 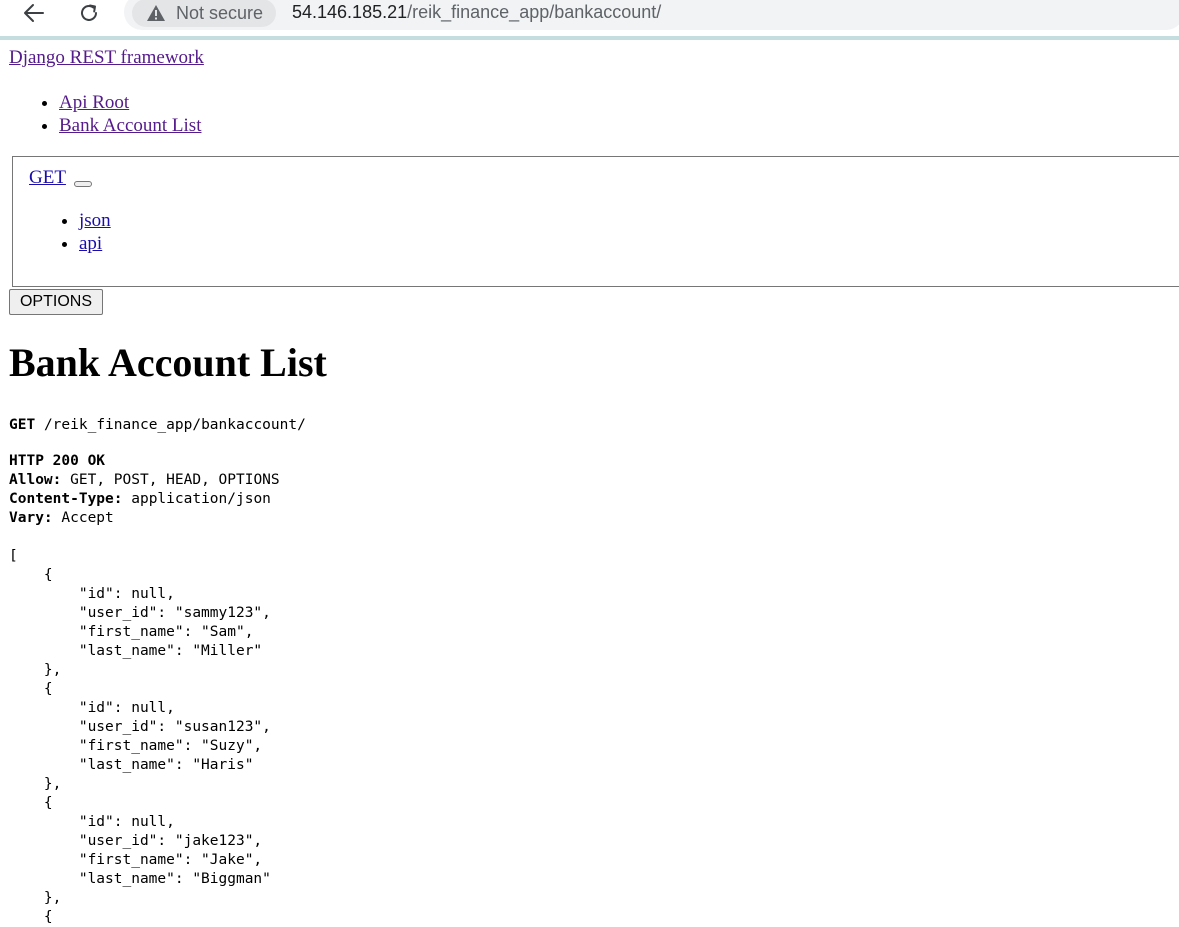 I want to click on security-indicator: Not secure, so click(x=204, y=13).